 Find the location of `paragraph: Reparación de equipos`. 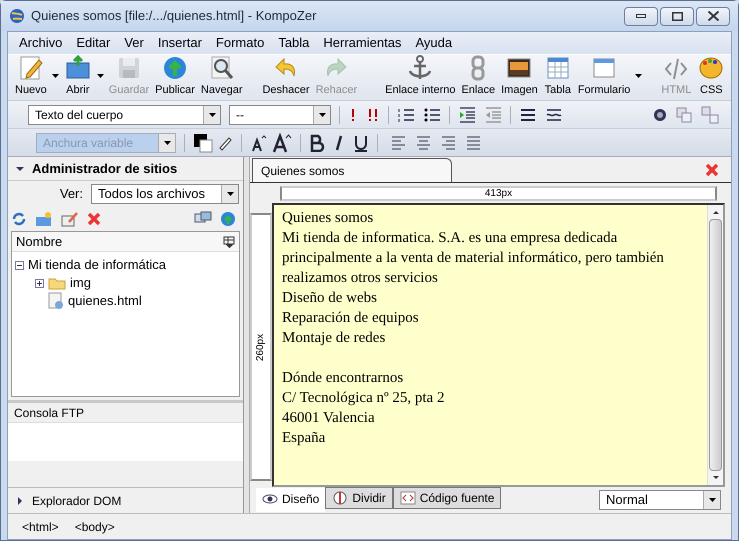

paragraph: Reparación de equipos is located at coordinates (351, 318).